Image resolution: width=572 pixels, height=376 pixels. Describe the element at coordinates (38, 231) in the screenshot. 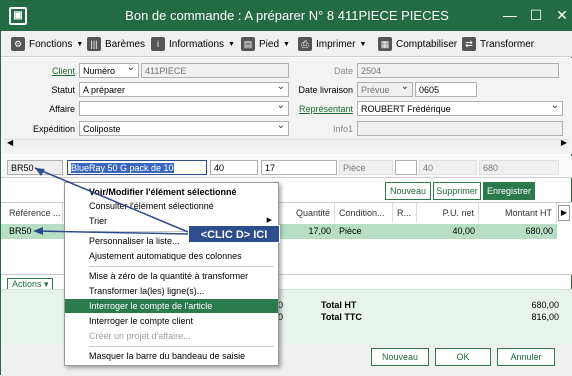

I see `arrowhead-row` at that location.